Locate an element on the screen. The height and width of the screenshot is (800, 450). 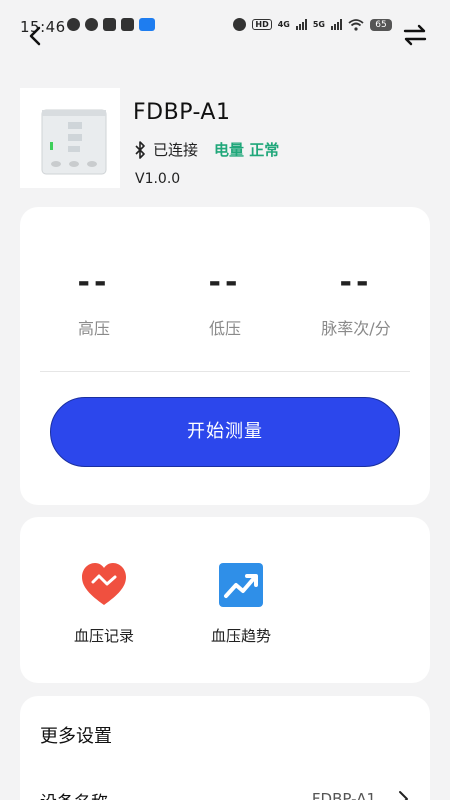
systolic-metric: -- 高压 is located at coordinates (94, 277).